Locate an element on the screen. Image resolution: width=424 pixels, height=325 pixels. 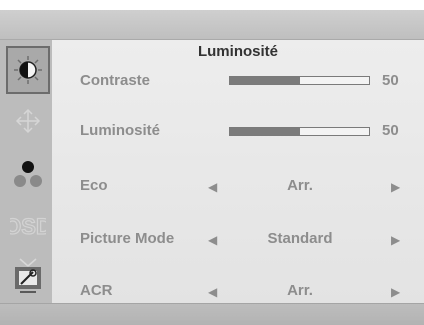
eco-right-arrow-icon: ▶ is located at coordinates (395, 187).